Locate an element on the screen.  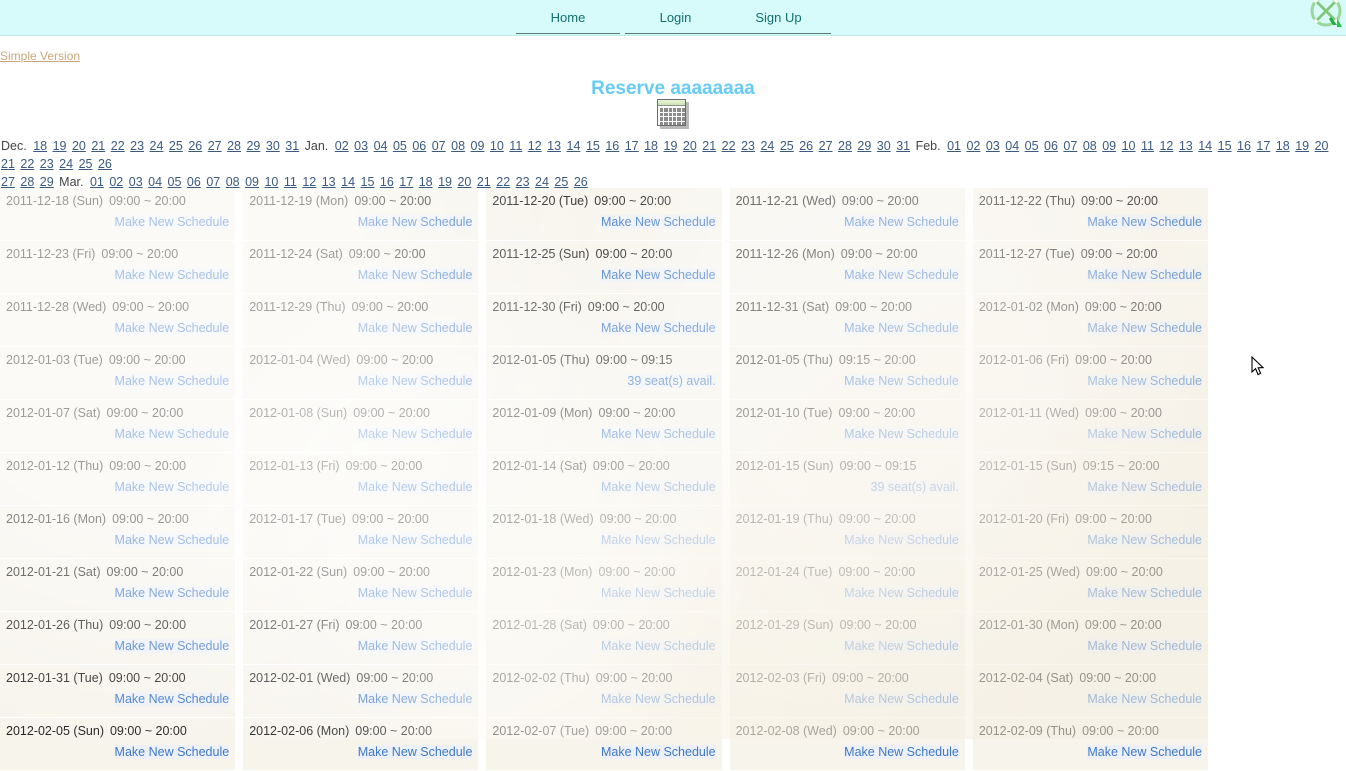
simple-version-link: Simple Version is located at coordinates (40, 56).